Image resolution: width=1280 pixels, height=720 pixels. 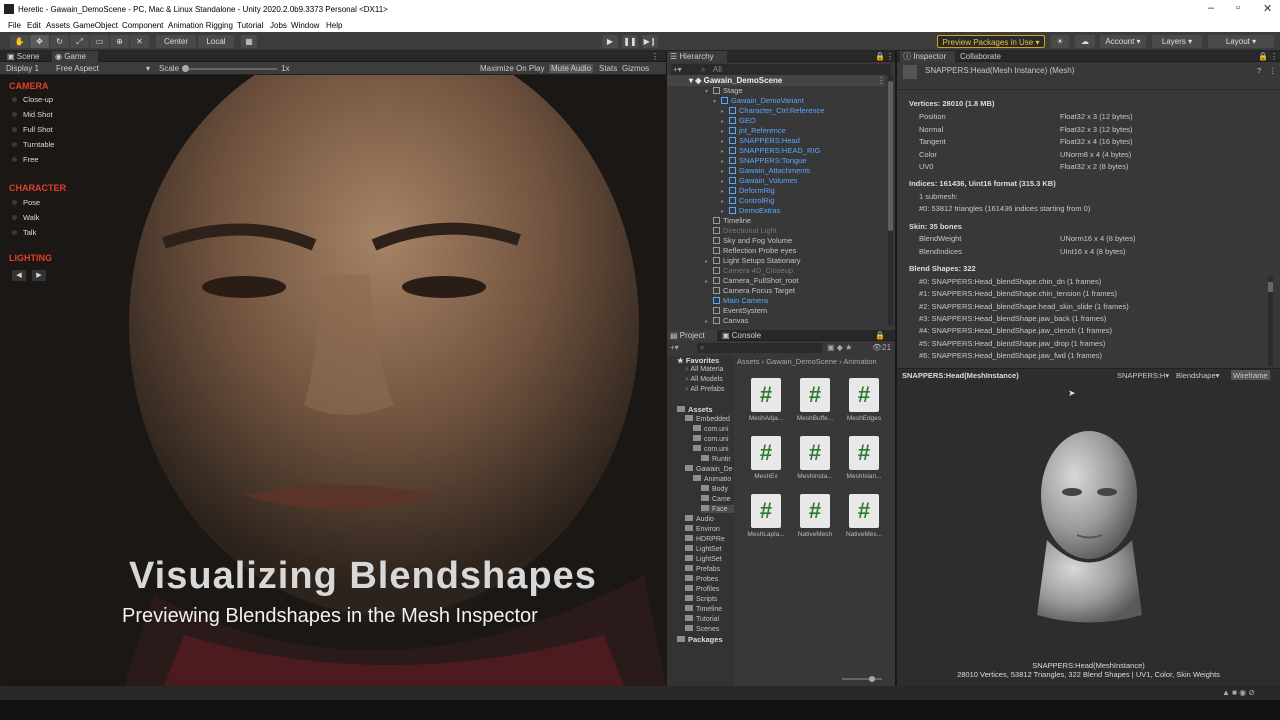 I want to click on script-asset: # MeshEdges, so click(x=864, y=400).